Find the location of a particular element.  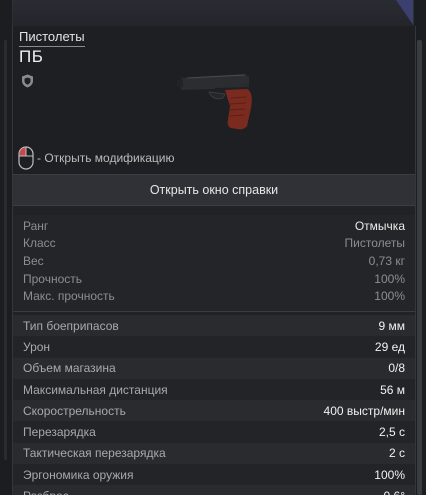

stat-value: 2 с is located at coordinates (396, 453).